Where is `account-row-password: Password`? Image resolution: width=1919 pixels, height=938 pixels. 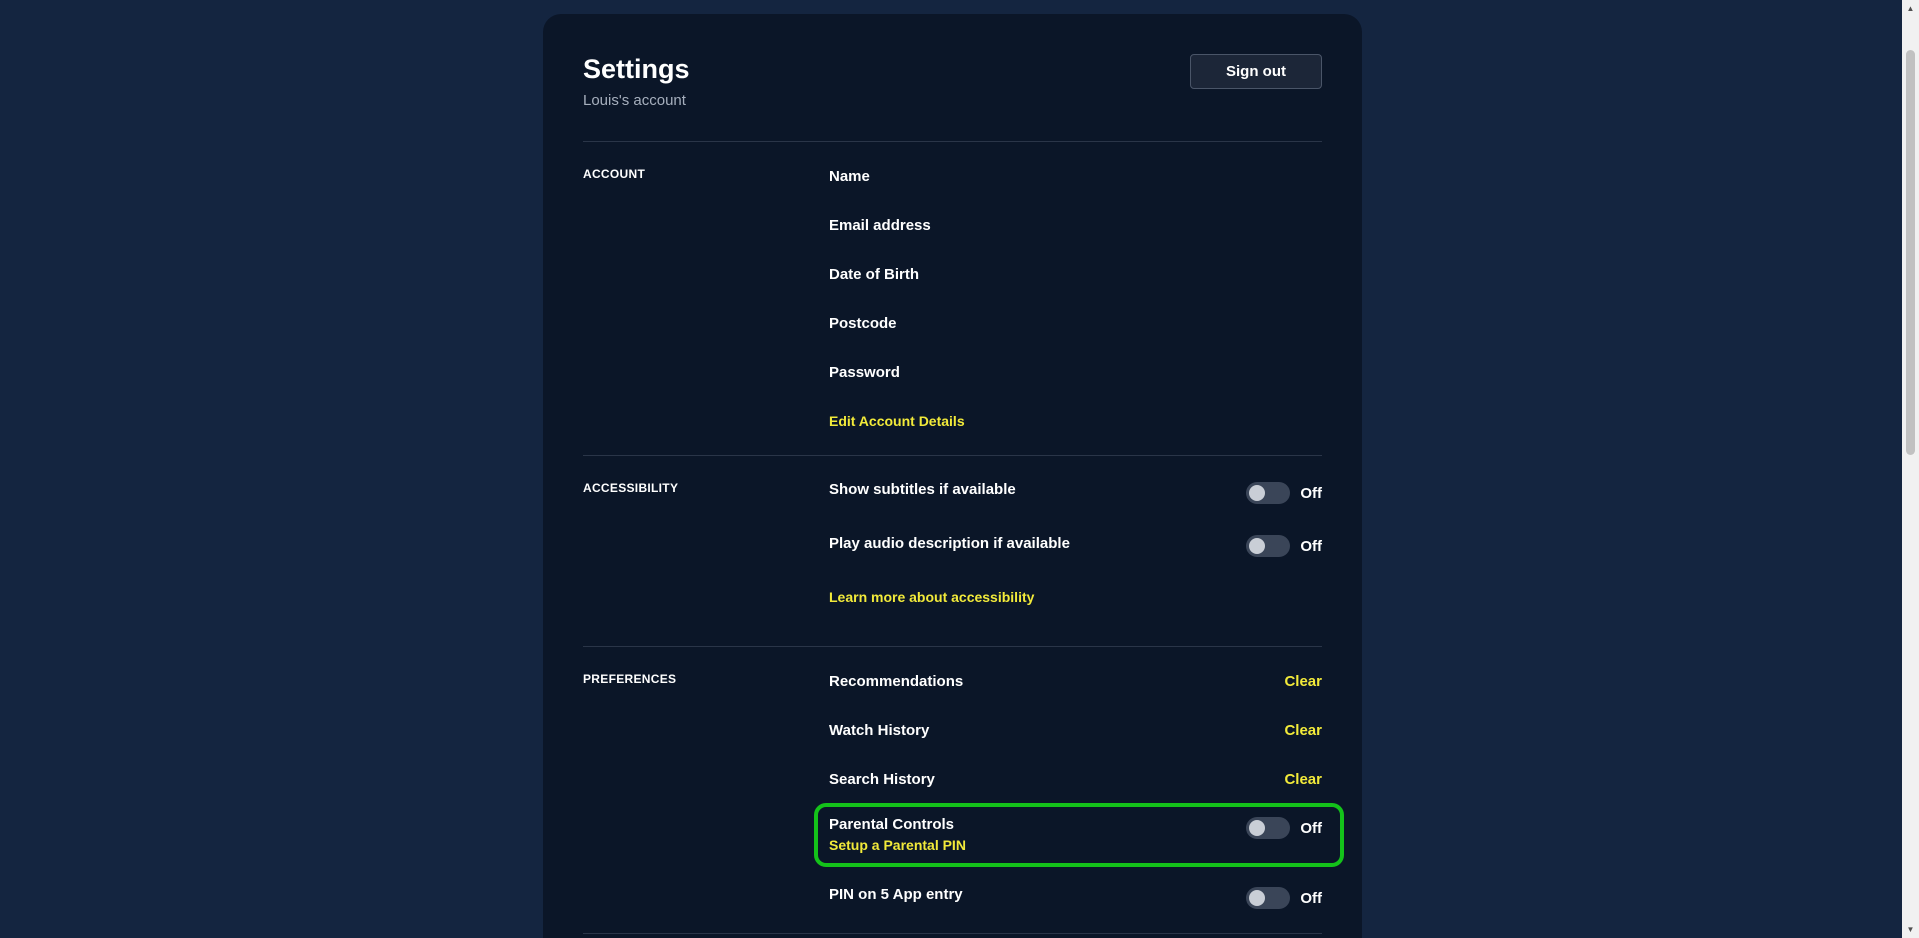
account-row-password: Password is located at coordinates (864, 372).